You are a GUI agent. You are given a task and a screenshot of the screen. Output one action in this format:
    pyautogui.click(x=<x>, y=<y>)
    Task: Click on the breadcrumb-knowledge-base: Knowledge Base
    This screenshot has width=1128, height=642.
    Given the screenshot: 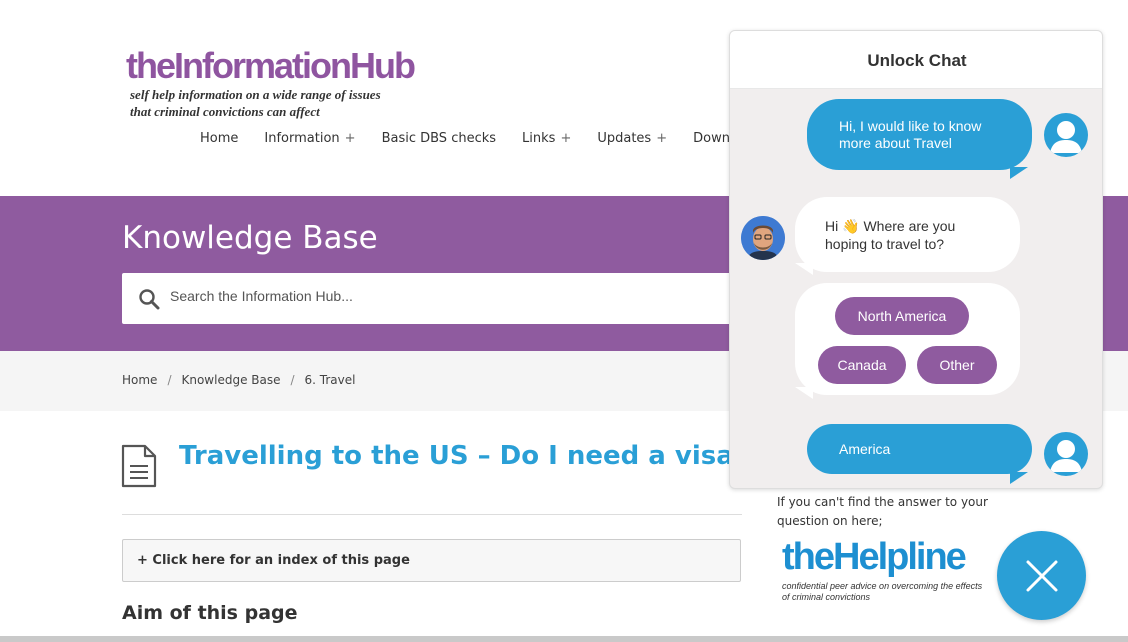 What is the action you would take?
    pyautogui.click(x=230, y=380)
    